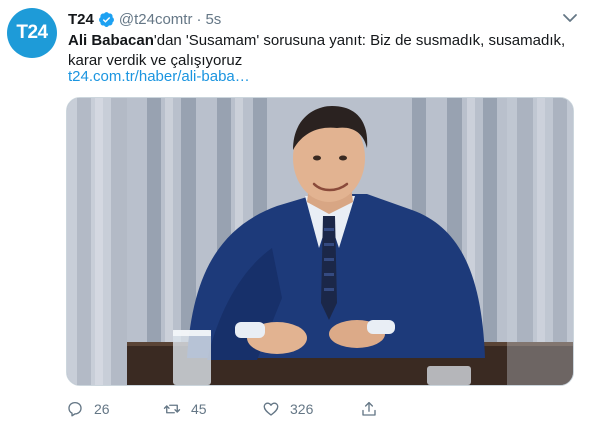  I want to click on retweet-button: 45, so click(185, 409).